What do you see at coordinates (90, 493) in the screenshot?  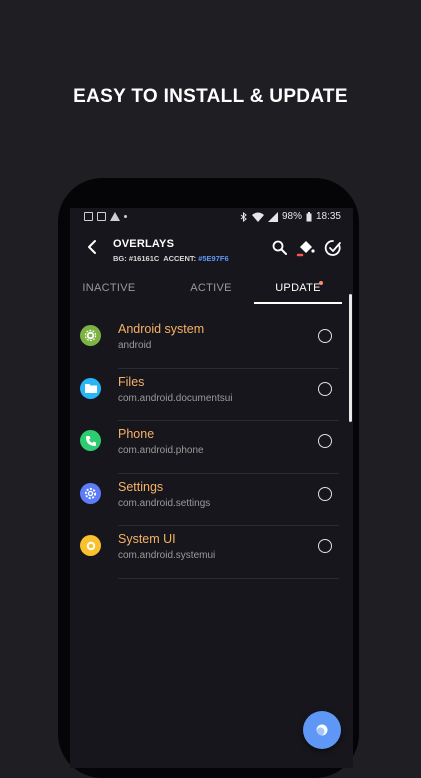 I see `gear-icon` at bounding box center [90, 493].